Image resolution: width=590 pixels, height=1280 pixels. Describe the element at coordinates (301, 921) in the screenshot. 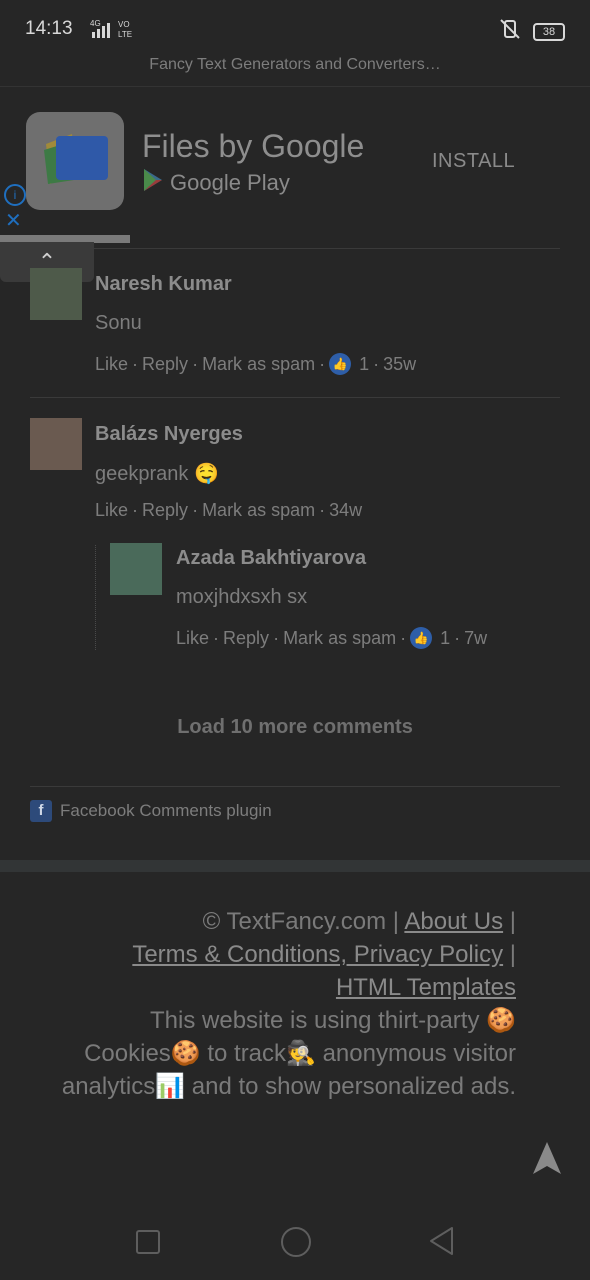

I see `copyright-text: © TextFancy.com |` at that location.